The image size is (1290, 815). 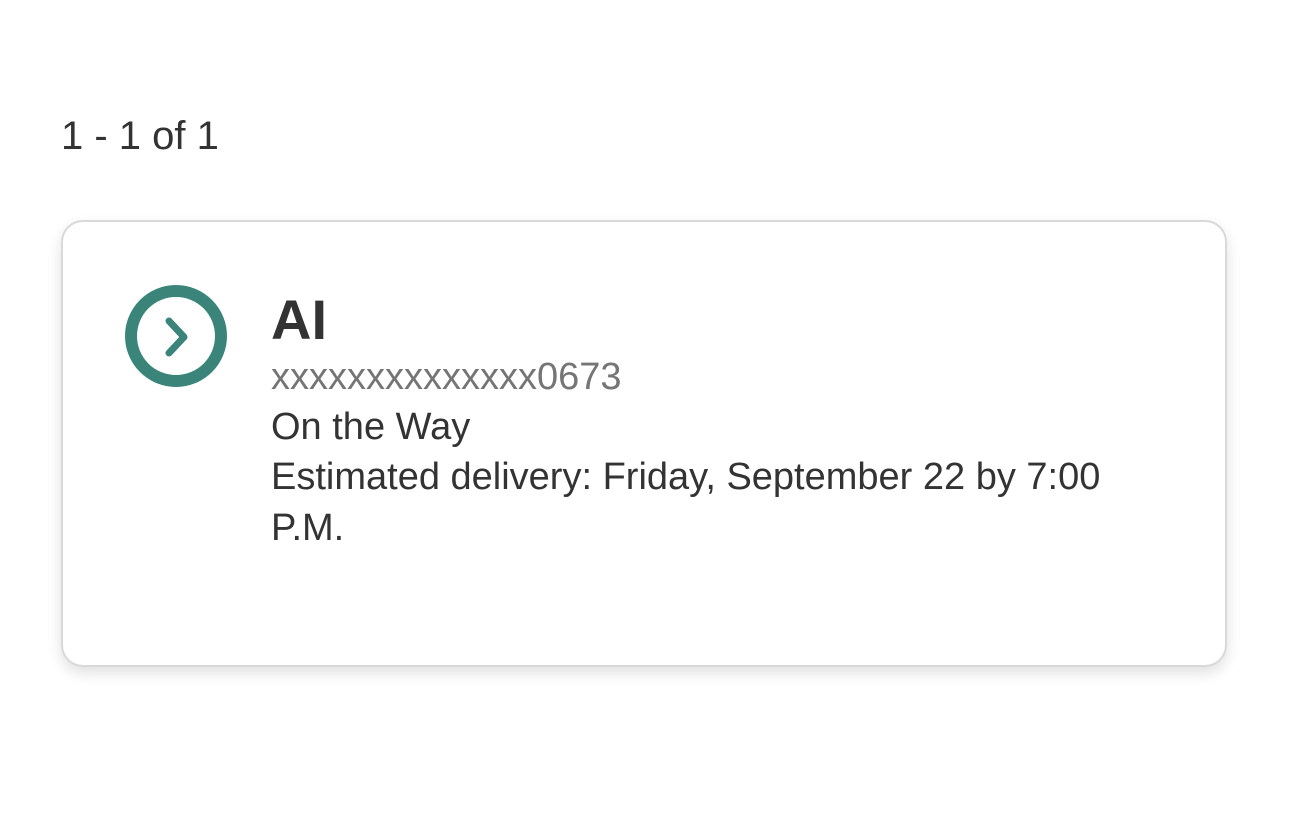 What do you see at coordinates (140, 136) in the screenshot?
I see `result-count: 1 - 1 of 1` at bounding box center [140, 136].